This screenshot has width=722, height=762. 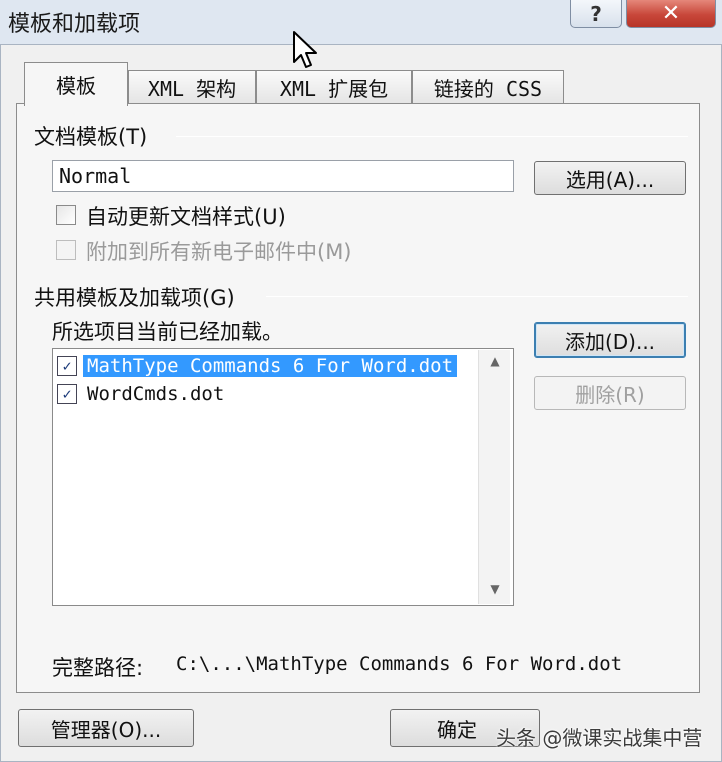 I want to click on listbox-scrollbar: ▲ ▼, so click(x=494, y=477).